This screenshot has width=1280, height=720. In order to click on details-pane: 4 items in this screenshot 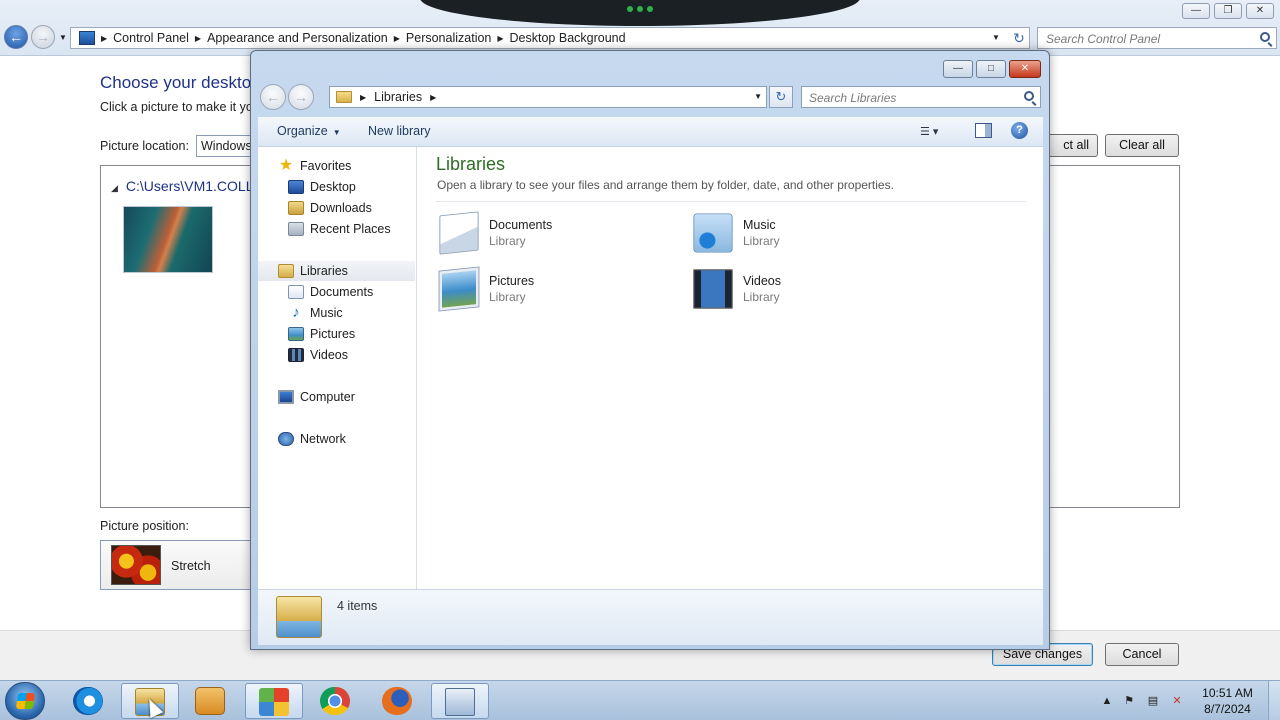, I will do `click(650, 617)`.